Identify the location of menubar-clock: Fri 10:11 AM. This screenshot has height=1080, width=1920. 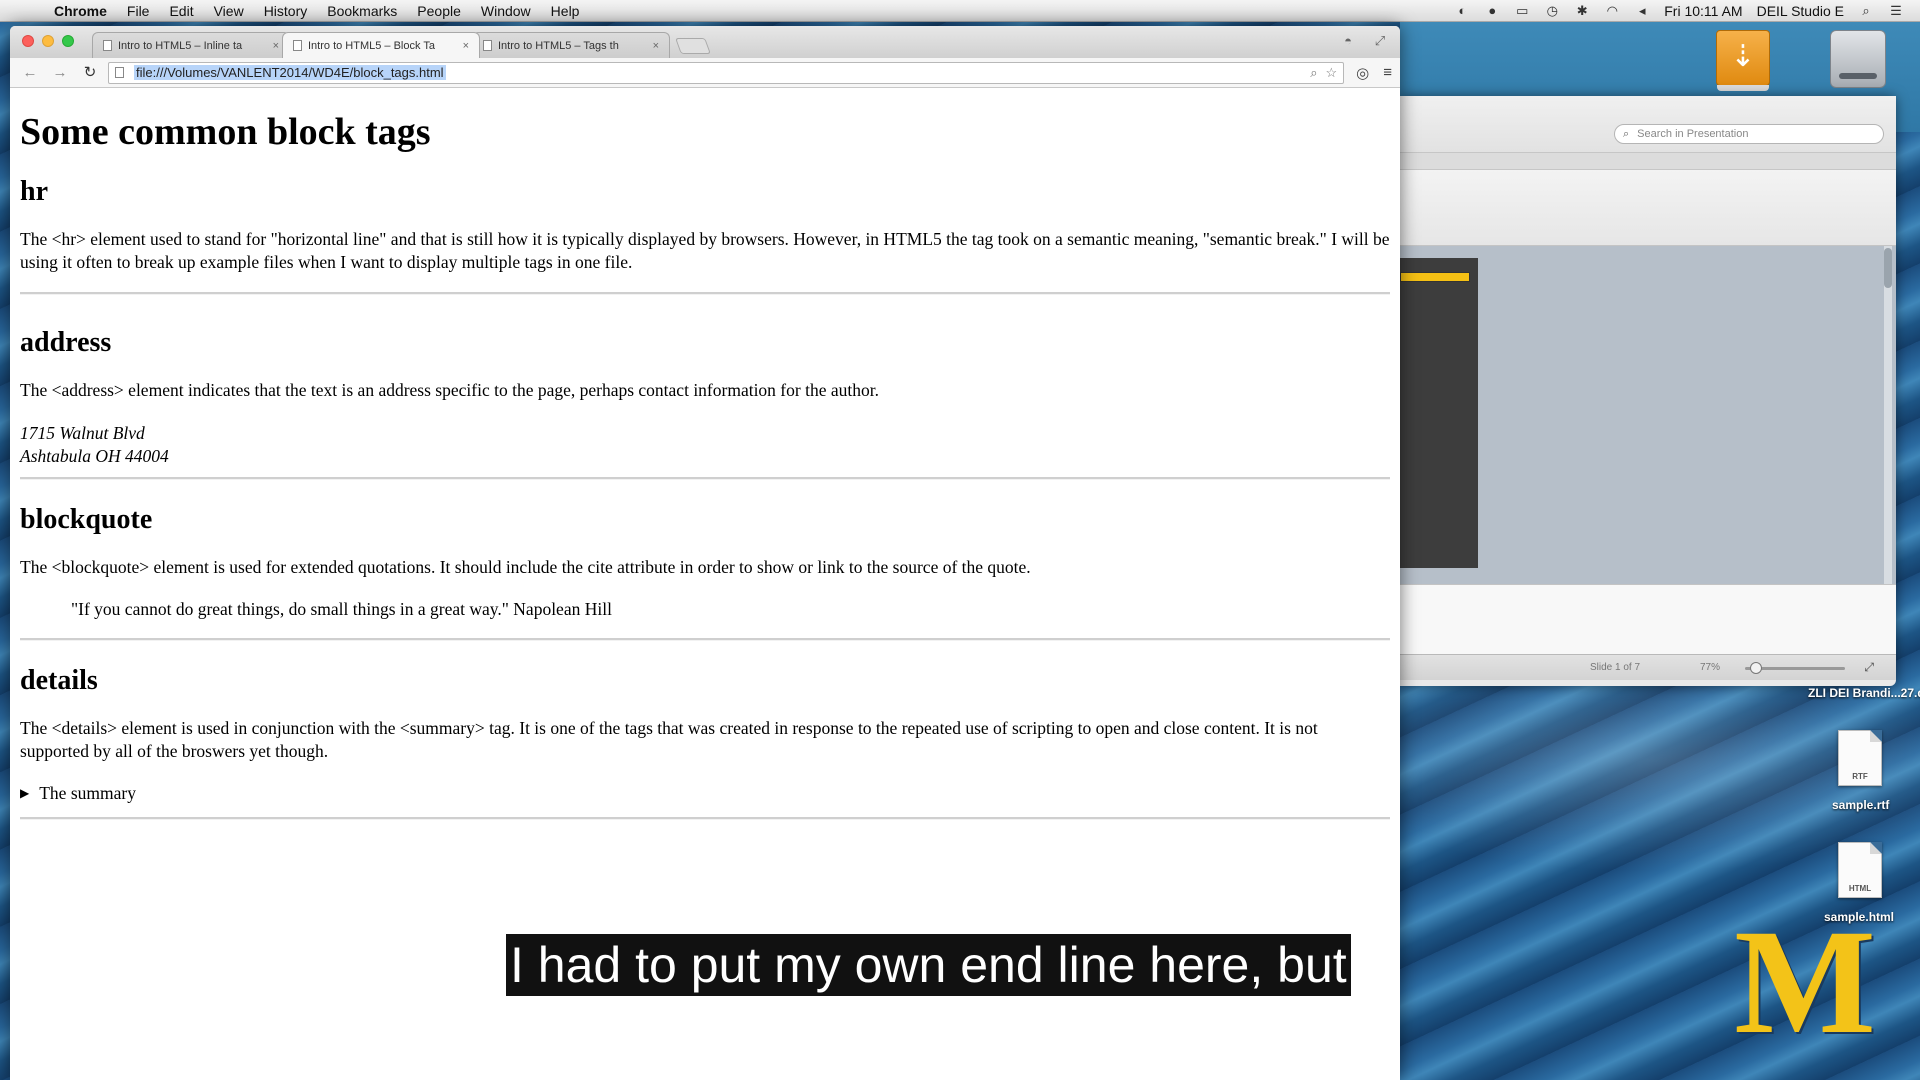
(1703, 11).